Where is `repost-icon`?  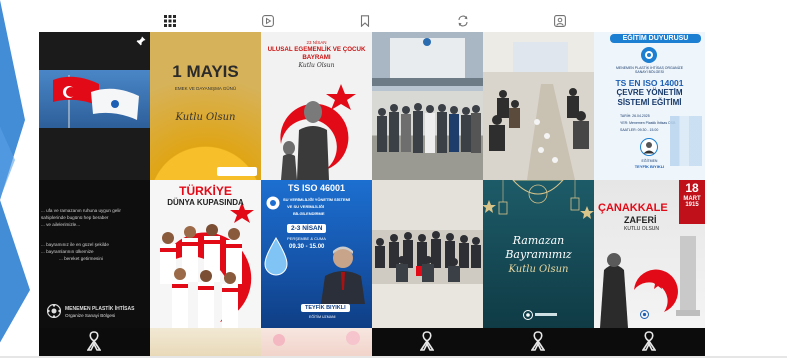 repost-icon is located at coordinates (462, 21).